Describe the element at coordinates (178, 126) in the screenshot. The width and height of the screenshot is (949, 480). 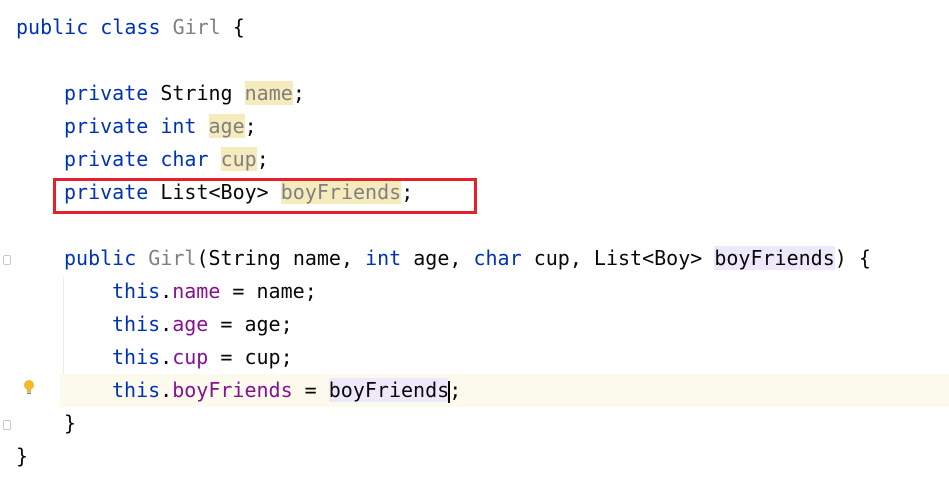
I see `type-int: int` at that location.